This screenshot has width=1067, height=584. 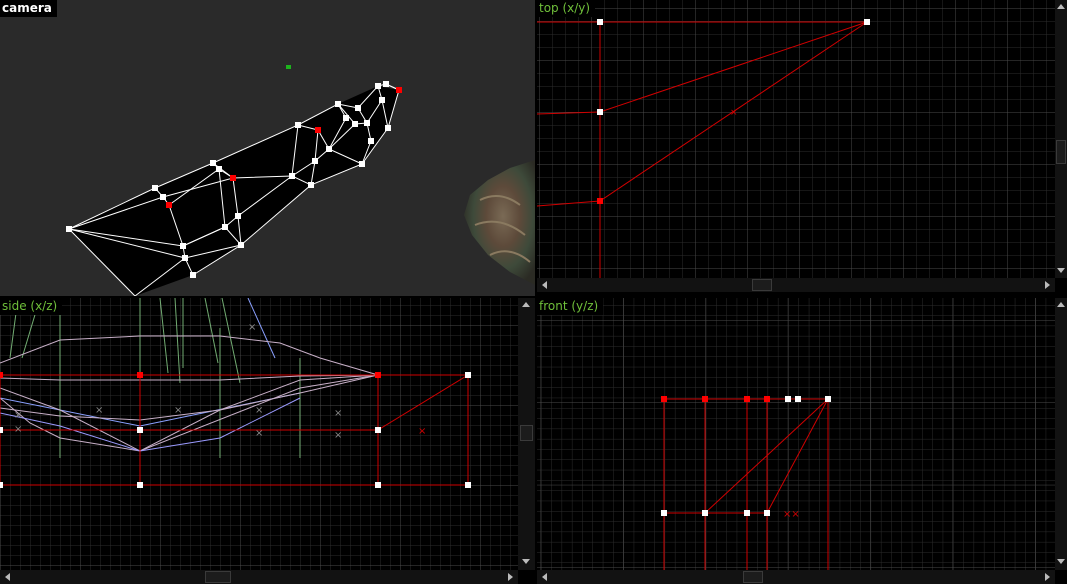 What do you see at coordinates (566, 8) in the screenshot?
I see `top-viewport-label: top (x/y)` at bounding box center [566, 8].